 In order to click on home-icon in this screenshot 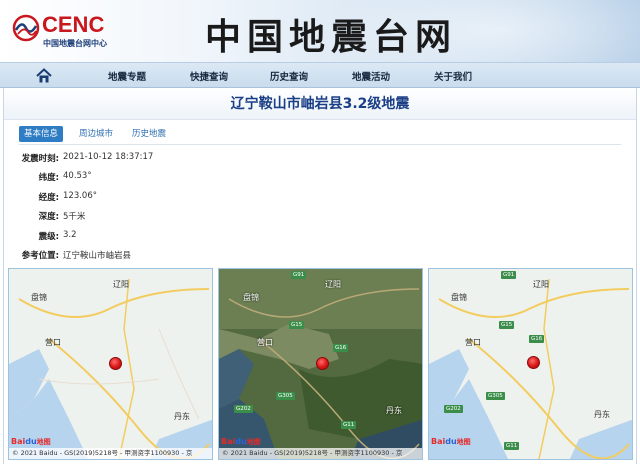, I will do `click(44, 76)`.